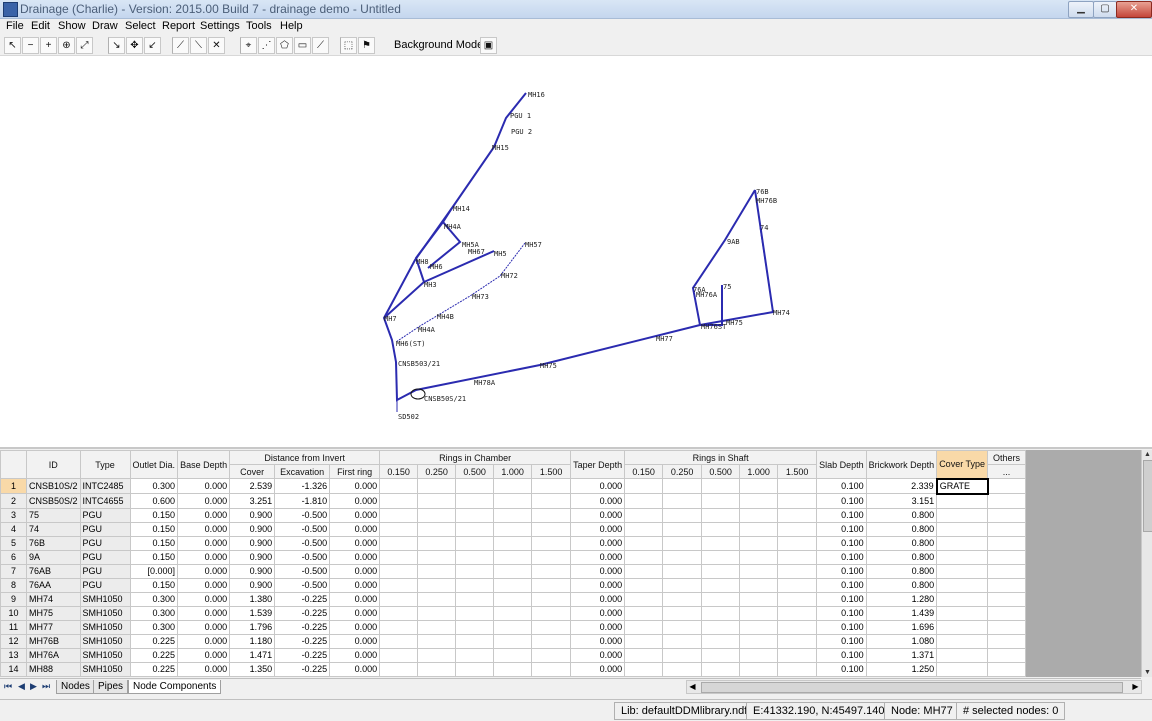 This screenshot has width=1152, height=721. What do you see at coordinates (154, 655) in the screenshot?
I see `cell-outlet: 0.225` at bounding box center [154, 655].